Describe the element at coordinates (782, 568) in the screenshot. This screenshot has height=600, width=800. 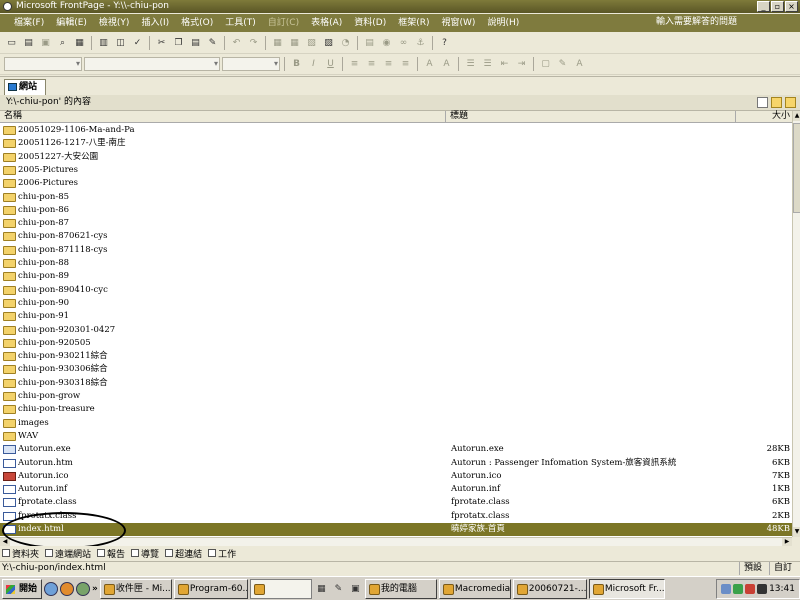
I see `status-mode-custom: 自訂` at that location.